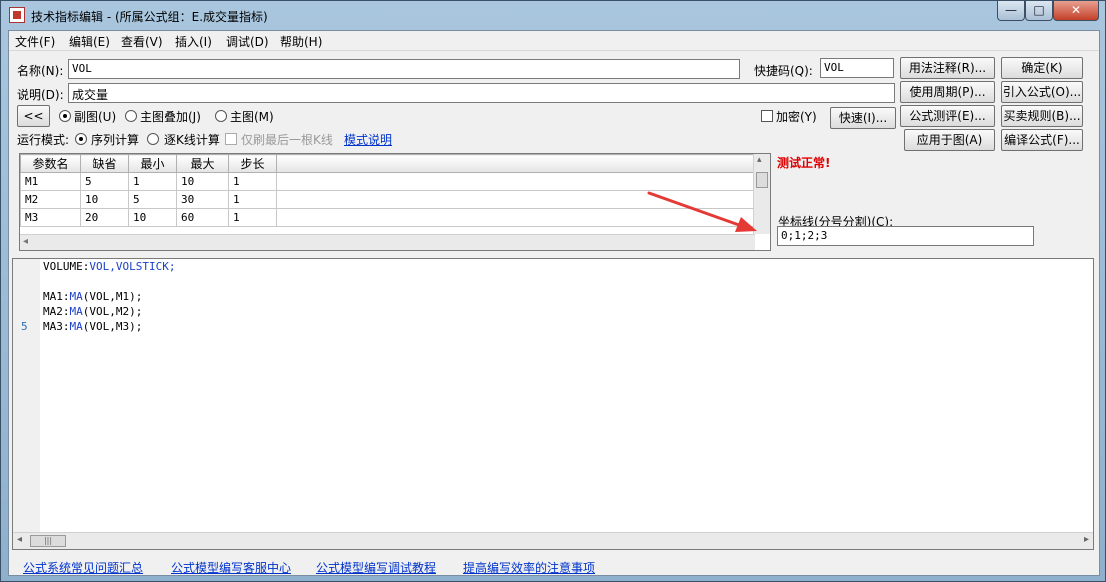 Image resolution: width=1106 pixels, height=582 pixels. I want to click on code-token: (VOL,M2);, so click(112, 311).